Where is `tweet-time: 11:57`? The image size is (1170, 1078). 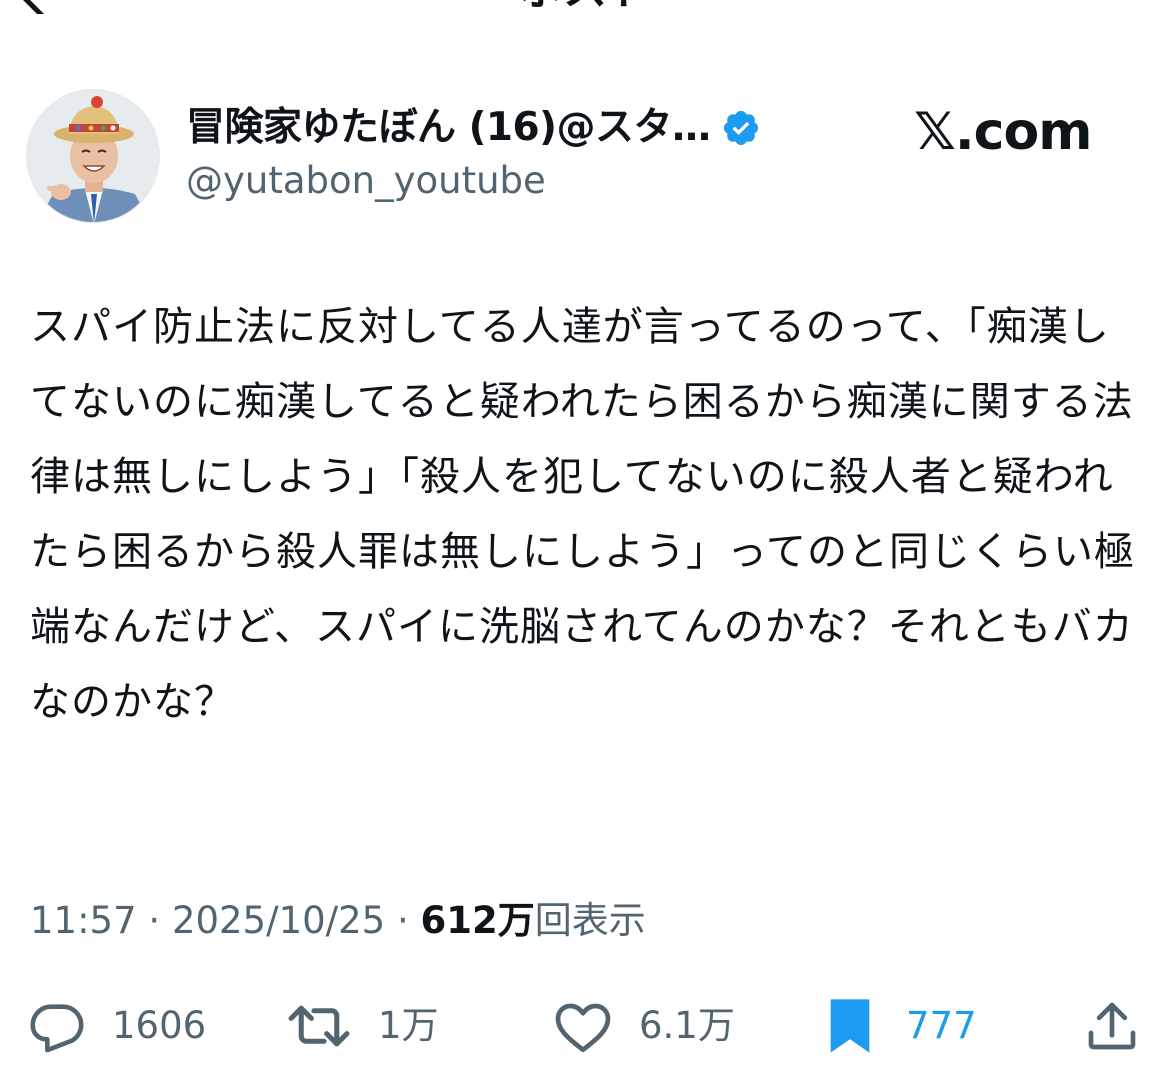 tweet-time: 11:57 is located at coordinates (83, 920).